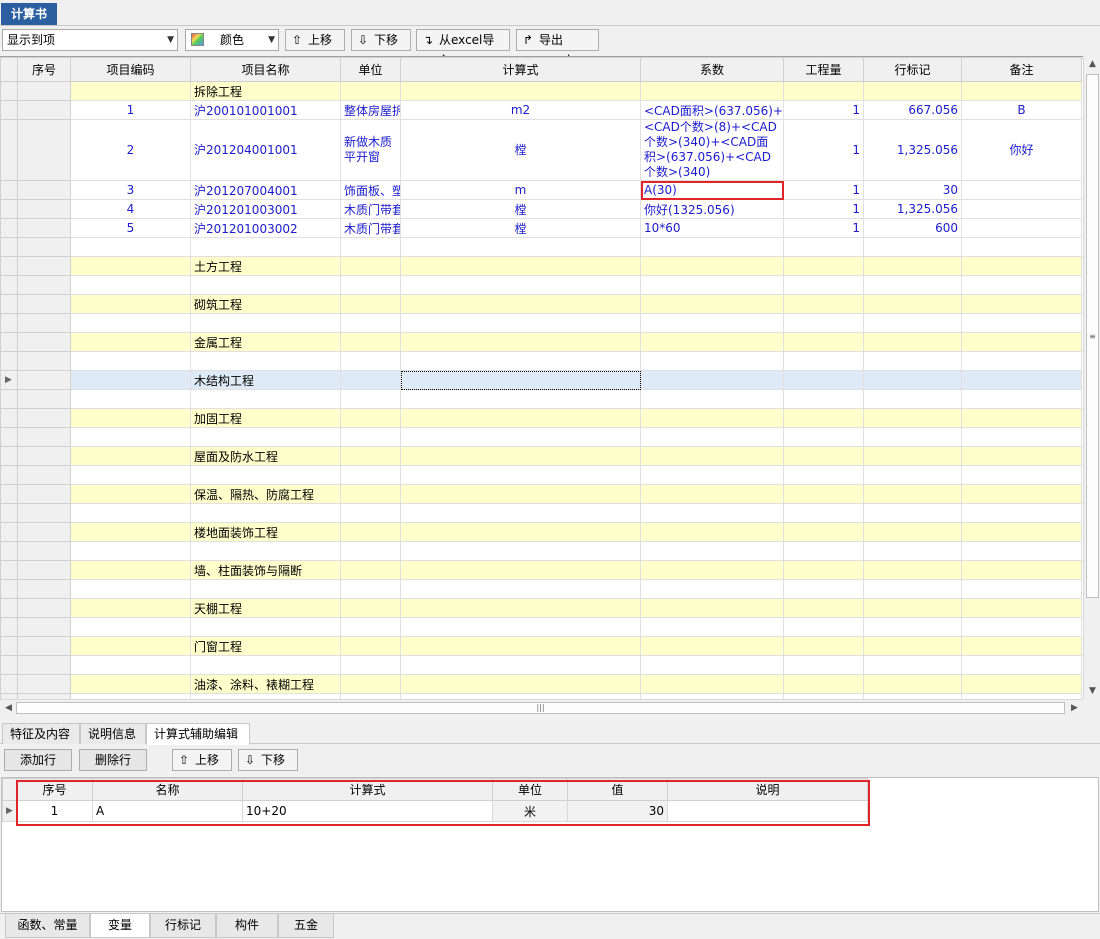  I want to click on item-formula: 10*60, so click(712, 228).